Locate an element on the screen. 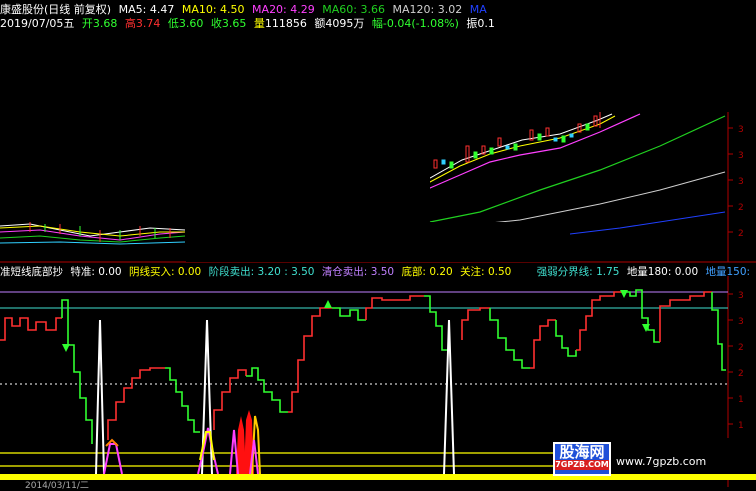 This screenshot has height=491, width=756. upper-mask-mid is located at coordinates (378, 242).